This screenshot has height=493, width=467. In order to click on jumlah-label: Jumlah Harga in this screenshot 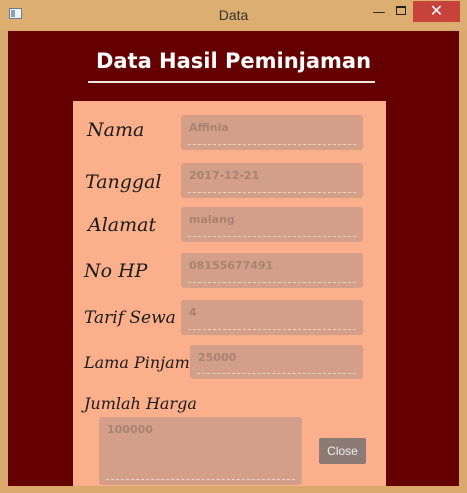, I will do `click(140, 403)`.